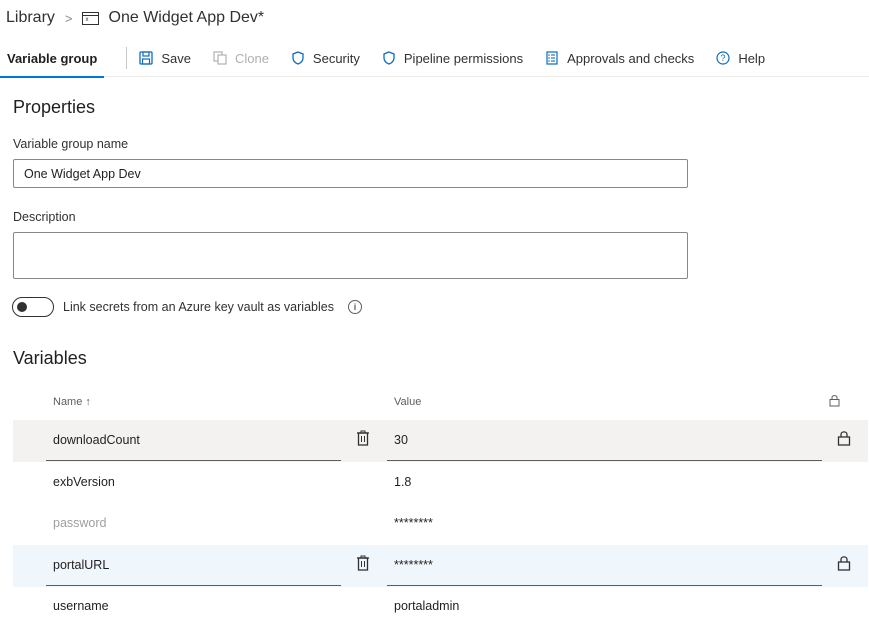 The image size is (869, 623). What do you see at coordinates (354, 307) in the screenshot?
I see `info-icon: i` at bounding box center [354, 307].